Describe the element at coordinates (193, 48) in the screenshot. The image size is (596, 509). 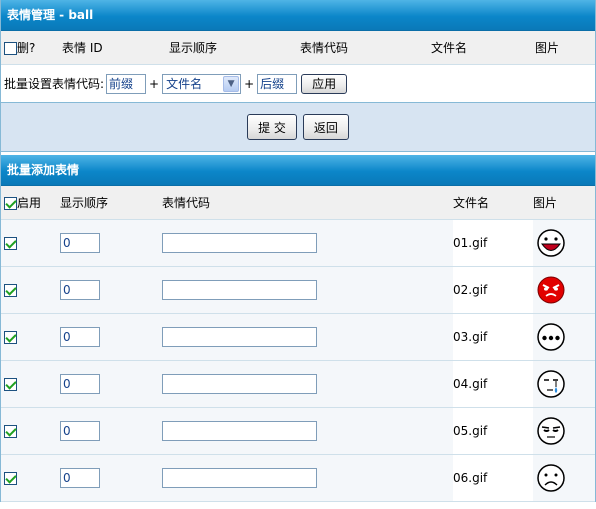
I see `order-column-label: 显示顺序` at that location.